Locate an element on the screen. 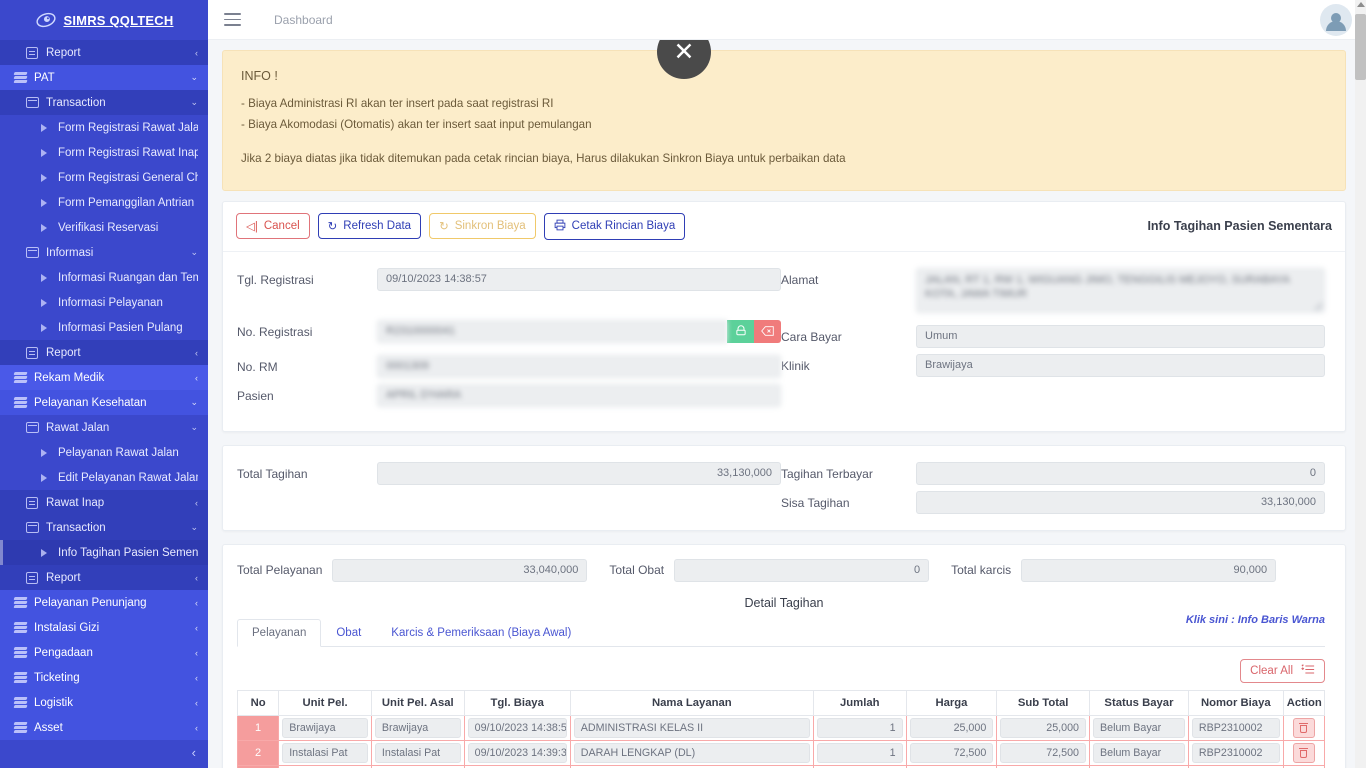 Image resolution: width=1366 pixels, height=768 pixels. sidebar-item-pengadaan: Pengadaan ‹ is located at coordinates (104, 652).